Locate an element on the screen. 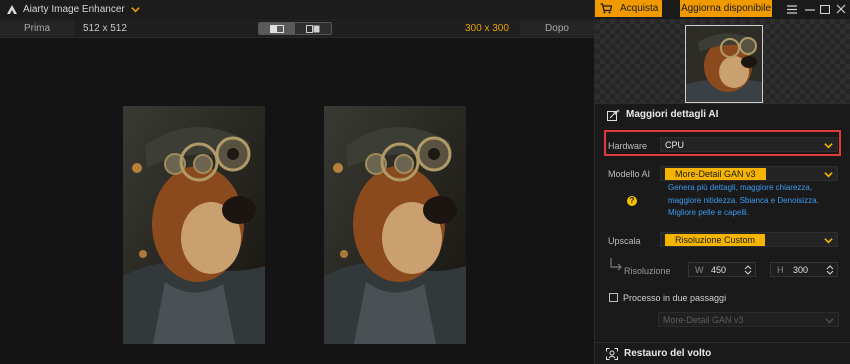 The height and width of the screenshot is (364, 850). buy-button: Acquista is located at coordinates (628, 8).